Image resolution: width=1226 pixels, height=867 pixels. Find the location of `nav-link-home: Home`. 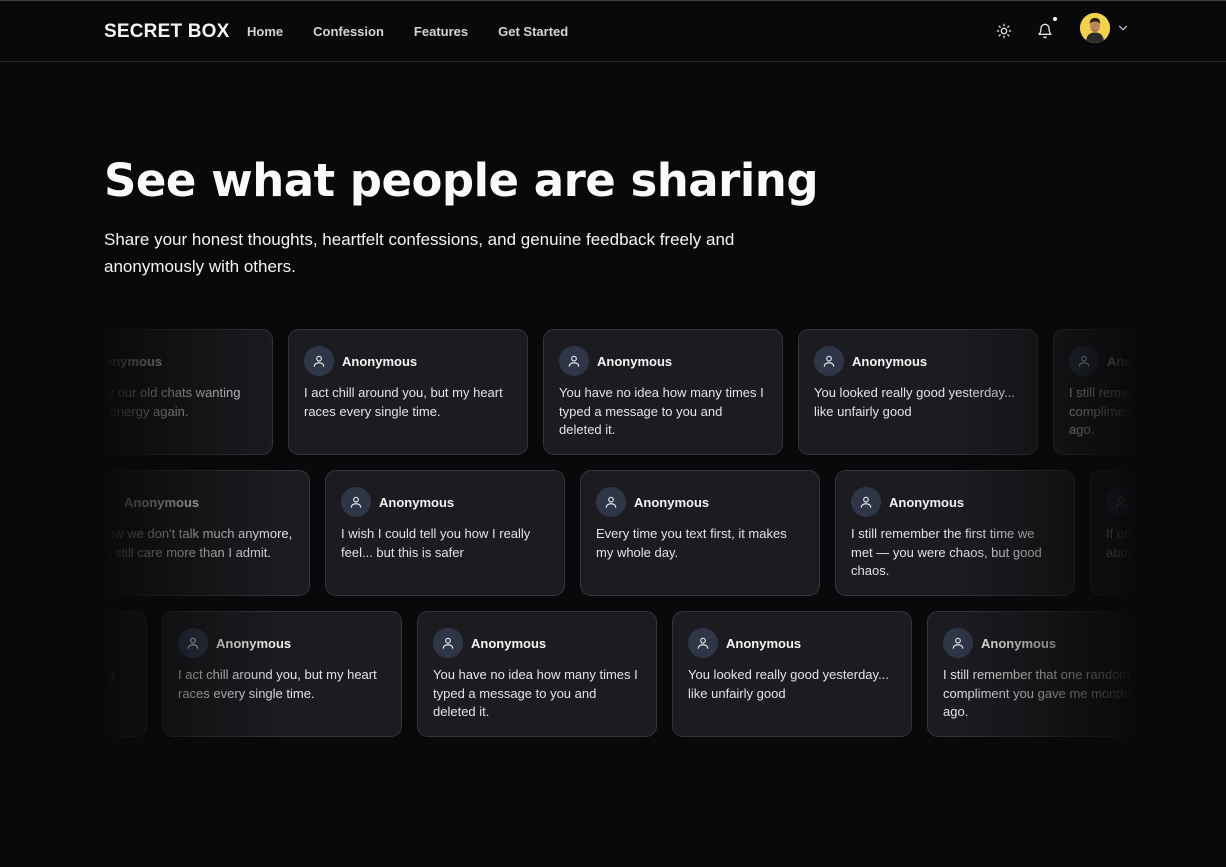

nav-link-home: Home is located at coordinates (265, 31).